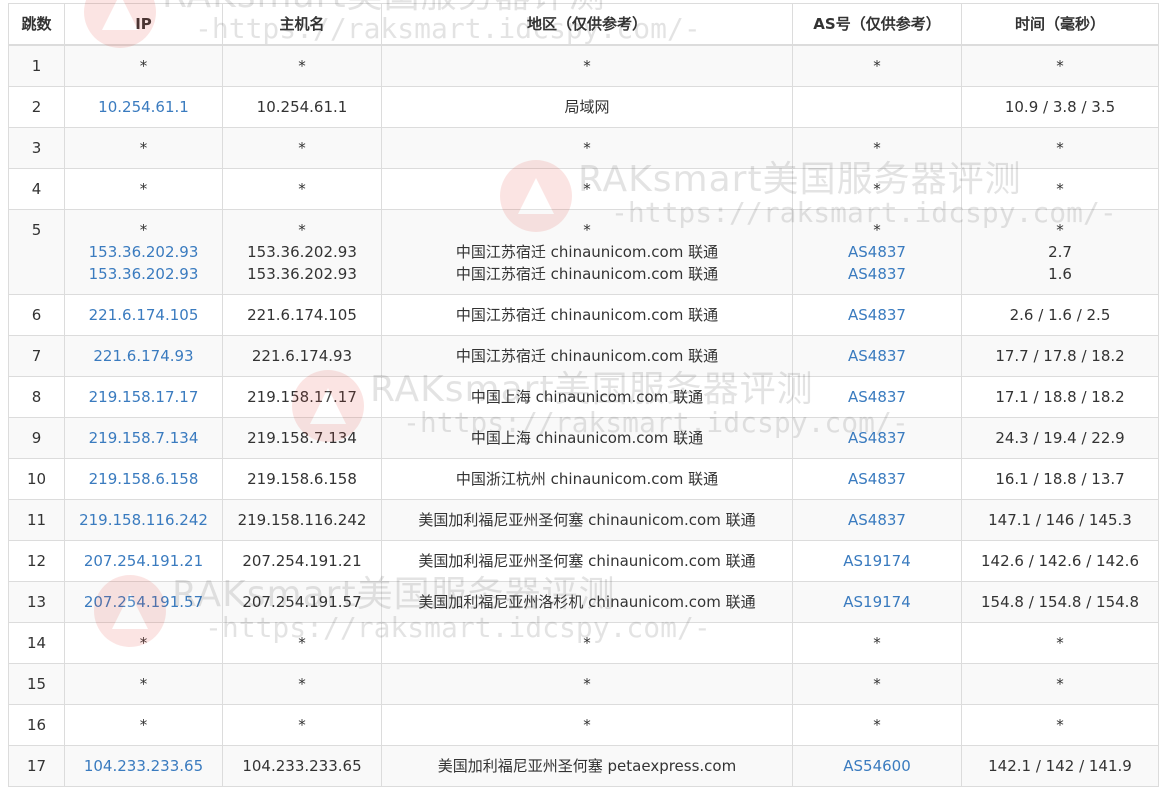 The height and width of the screenshot is (793, 1166). Describe the element at coordinates (587, 397) in the screenshot. I see `cell-region-text: 中国上海 chinaunicom.com 联通` at that location.